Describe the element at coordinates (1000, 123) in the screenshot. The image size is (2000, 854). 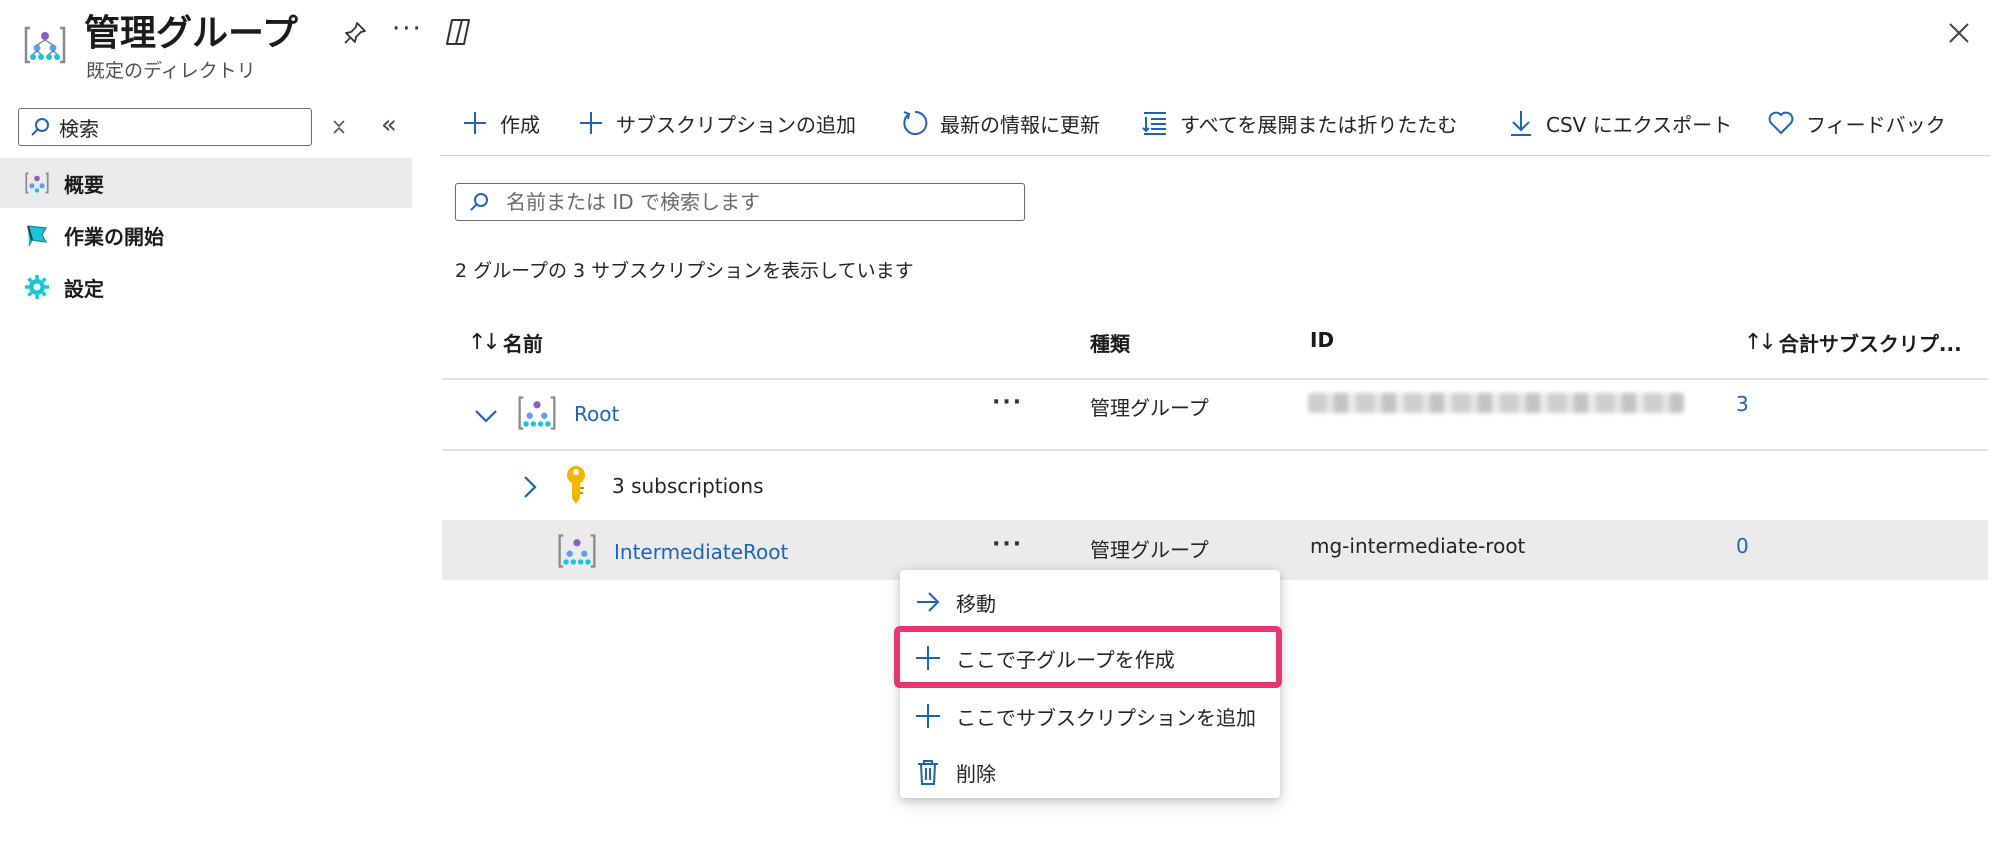
I see `refresh-button: 最新の情報に更新` at that location.